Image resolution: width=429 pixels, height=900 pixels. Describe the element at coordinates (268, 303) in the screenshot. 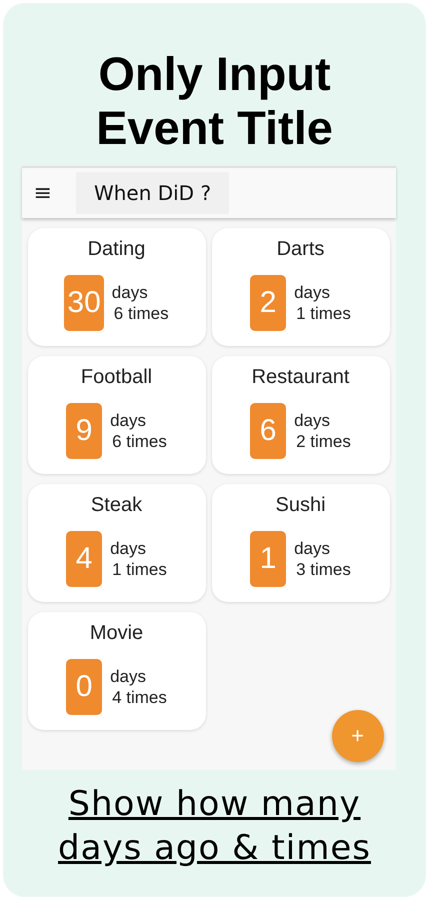

I see `days-count: 2` at that location.